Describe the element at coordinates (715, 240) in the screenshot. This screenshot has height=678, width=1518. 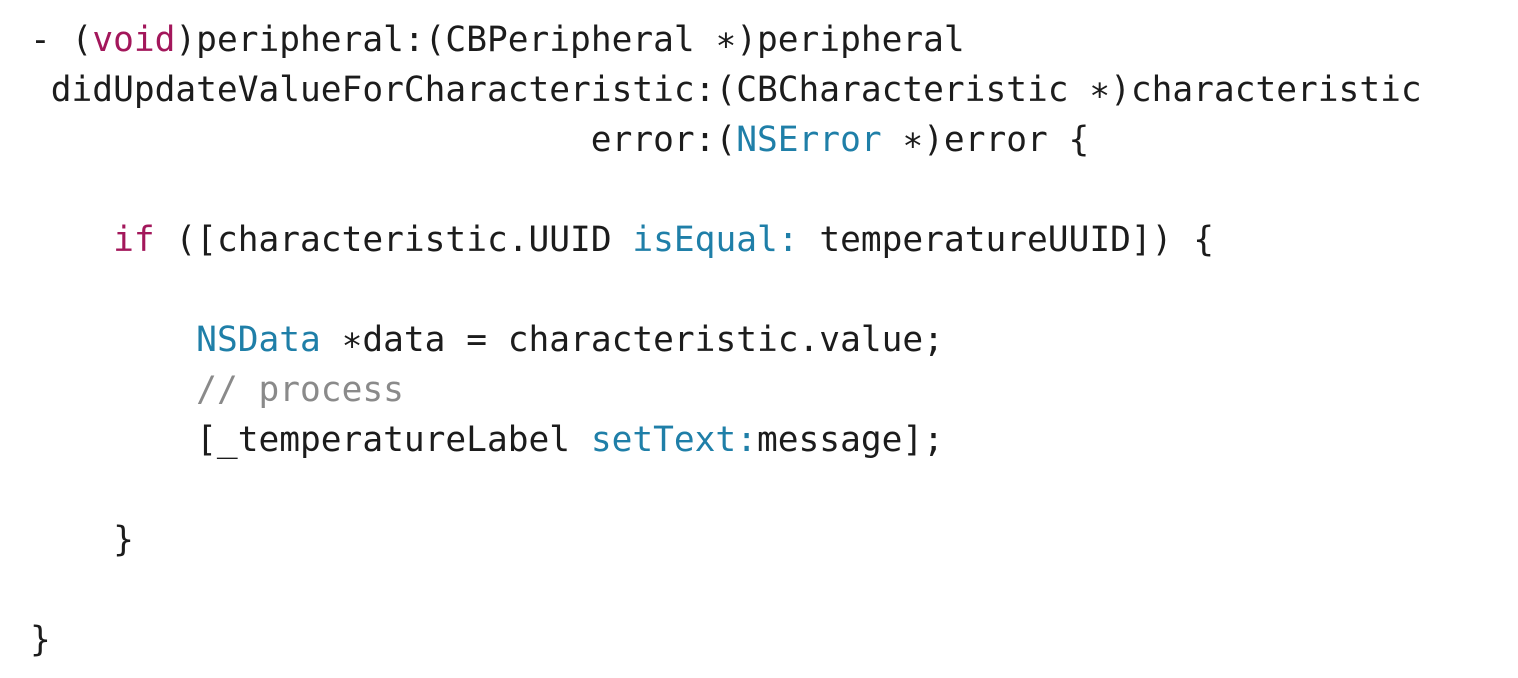
I see `code-token-method: isEqual:` at that location.